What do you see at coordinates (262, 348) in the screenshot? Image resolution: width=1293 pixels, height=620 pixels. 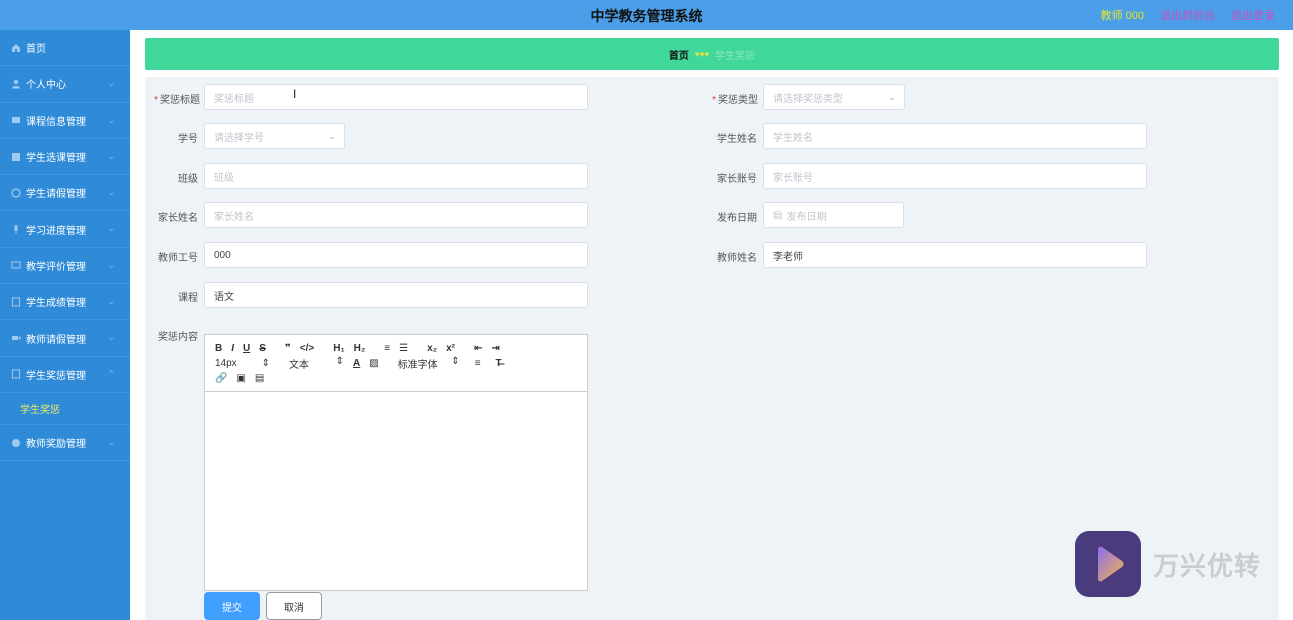 I see `strikethrough-button: S` at bounding box center [262, 348].